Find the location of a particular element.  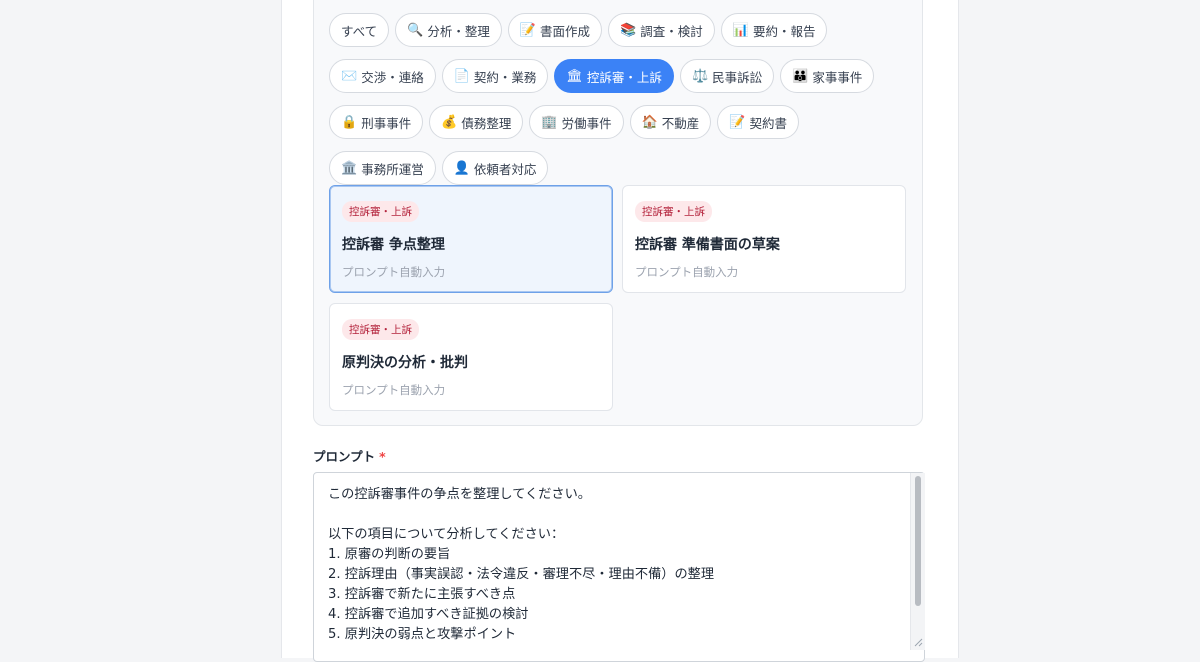

template-card: 控訴審・上訴控訴審 準備書面の草案 プロンプト自動入力 is located at coordinates (764, 239).